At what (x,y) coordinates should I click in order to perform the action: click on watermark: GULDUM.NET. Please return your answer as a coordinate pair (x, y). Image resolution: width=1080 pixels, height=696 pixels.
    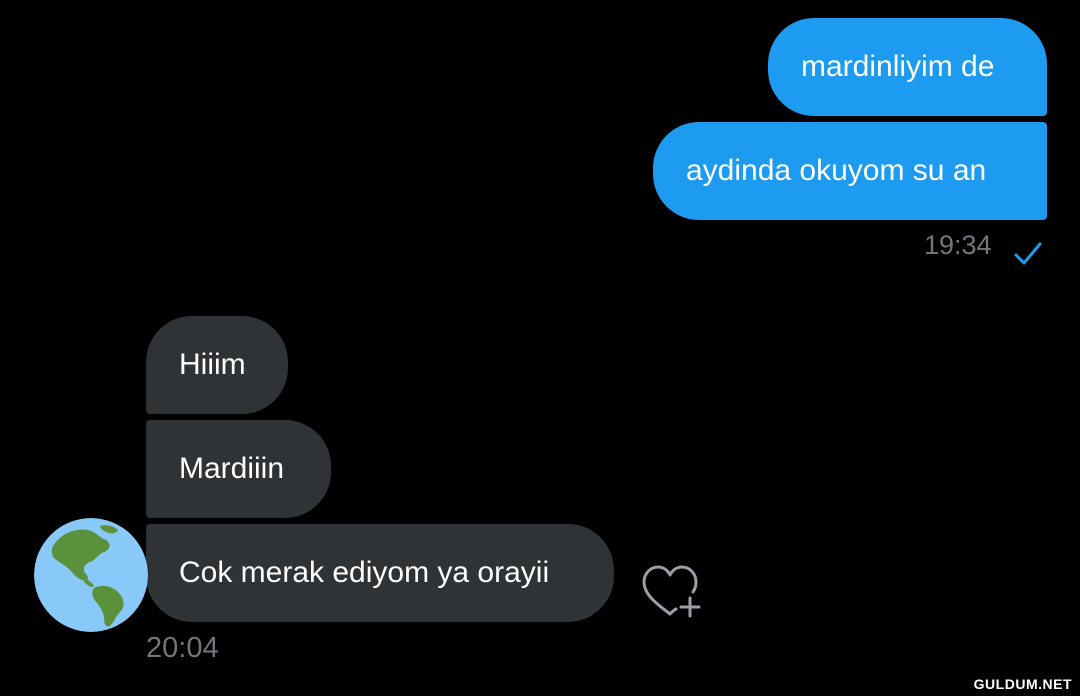
    Looking at the image, I should click on (1022, 684).